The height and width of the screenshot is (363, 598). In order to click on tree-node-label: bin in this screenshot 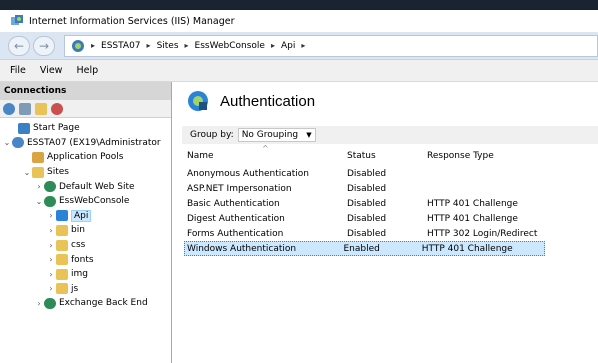, I will do `click(78, 230)`.